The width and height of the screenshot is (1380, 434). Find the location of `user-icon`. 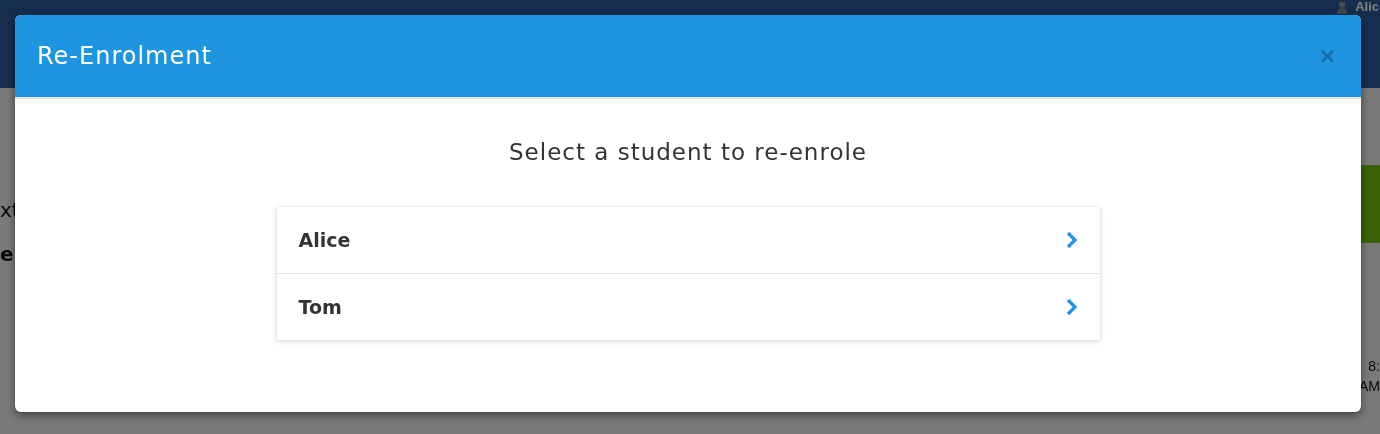

user-icon is located at coordinates (1342, 7).